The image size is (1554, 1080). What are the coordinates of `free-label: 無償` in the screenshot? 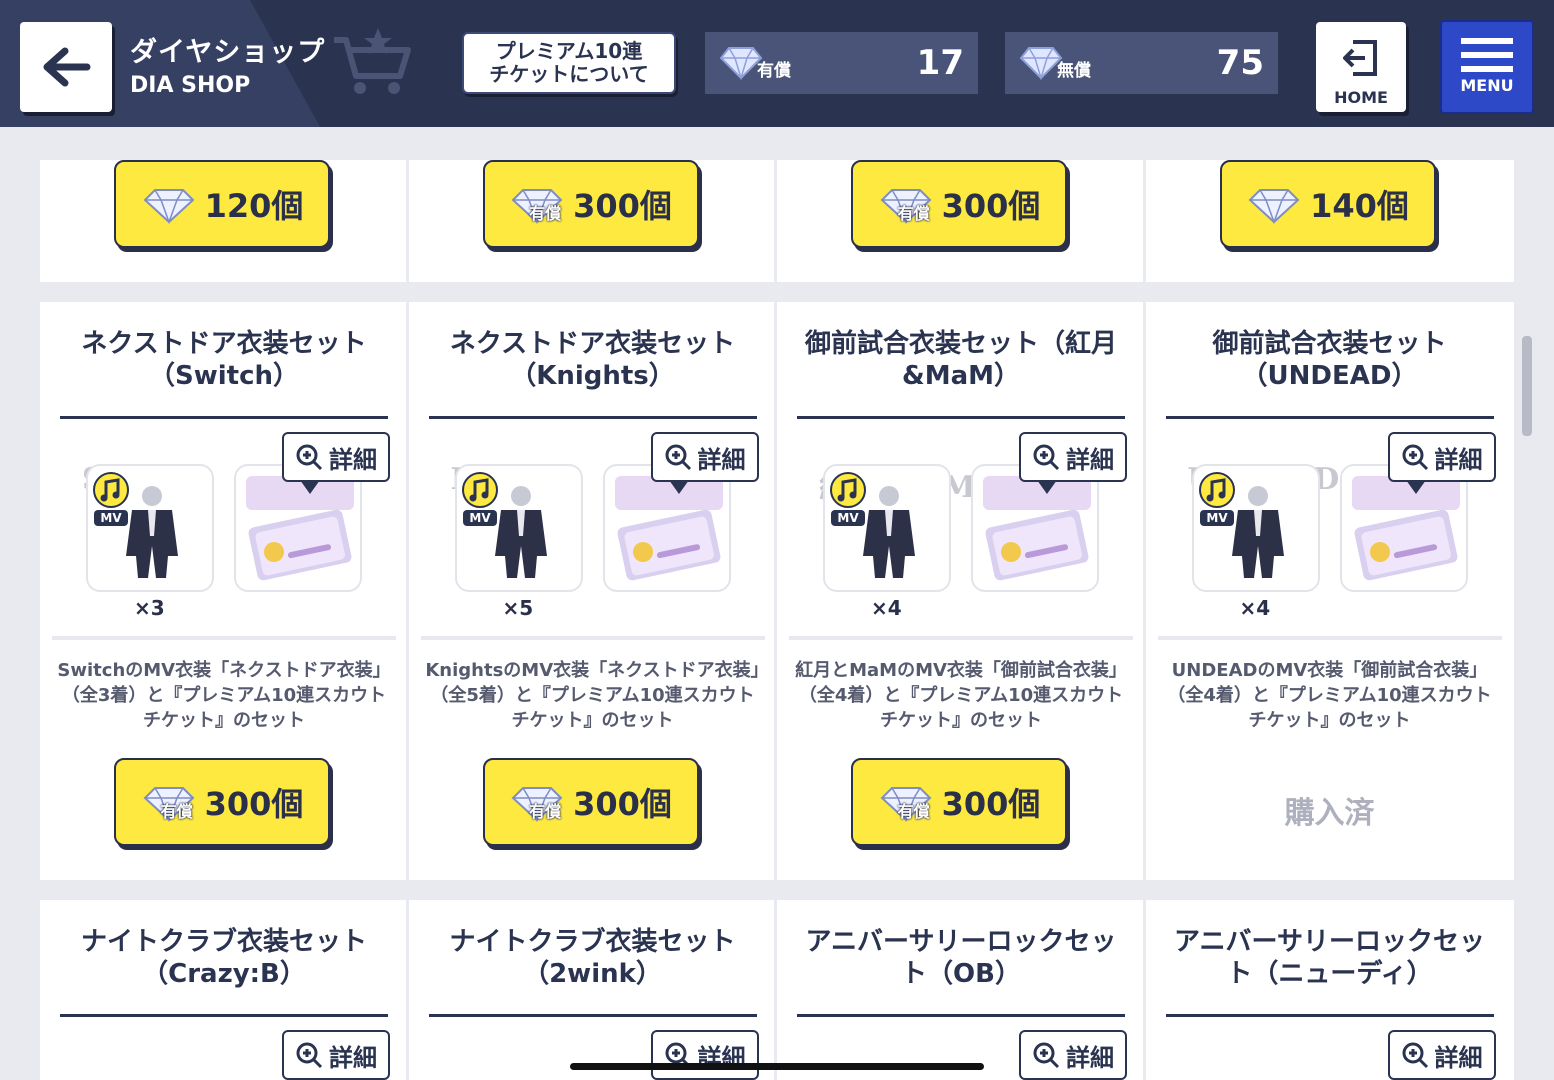 It's located at (1074, 70).